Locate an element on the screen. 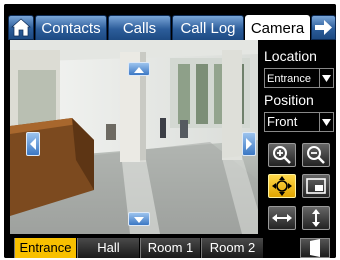 Image resolution: width=340 pixels, height=260 pixels. arrow-down-icon is located at coordinates (139, 220).